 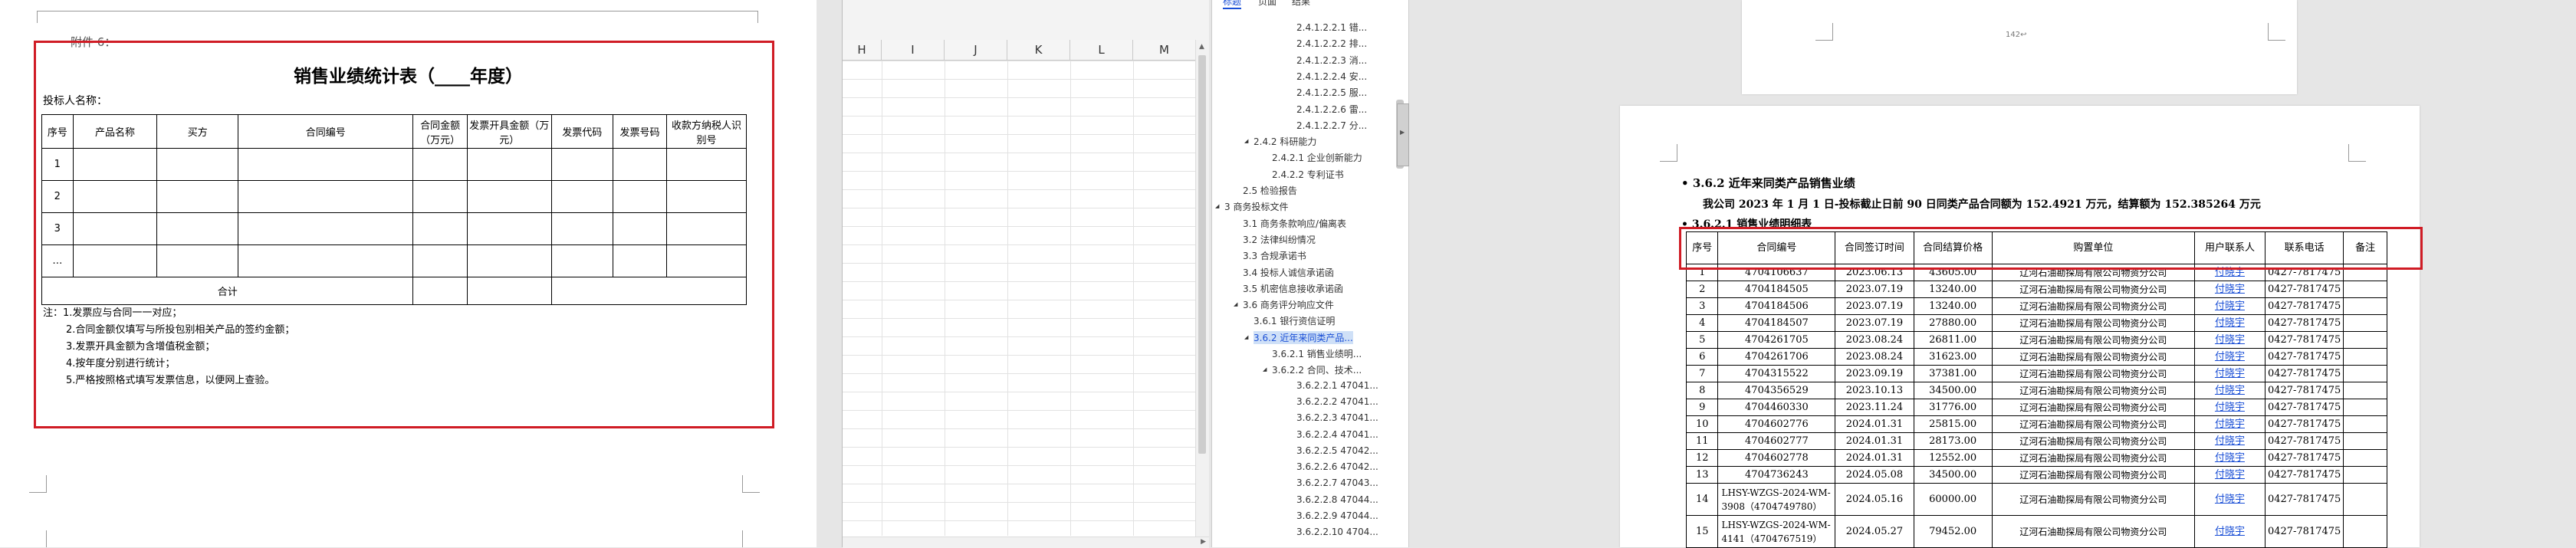 What do you see at coordinates (1019, 298) in the screenshot?
I see `cell-grid` at bounding box center [1019, 298].